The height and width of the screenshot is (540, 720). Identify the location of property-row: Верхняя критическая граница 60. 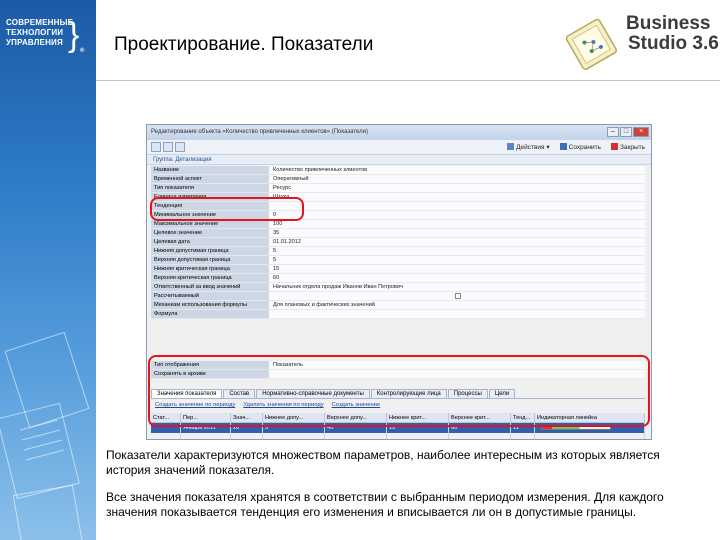
(398, 278).